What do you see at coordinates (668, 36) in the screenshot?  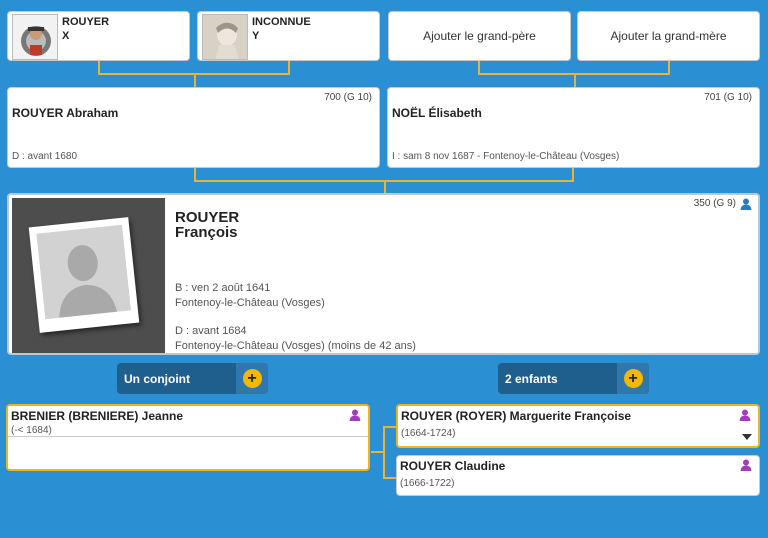 I see `add-grandmother-button: Ajouter la grand-mère` at bounding box center [668, 36].